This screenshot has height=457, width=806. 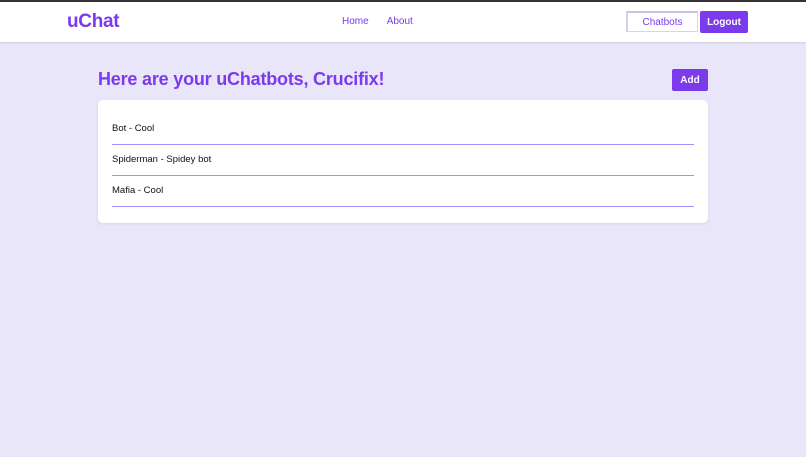 What do you see at coordinates (403, 129) in the screenshot?
I see `chatbot-list-item: Bot - Cool` at bounding box center [403, 129].